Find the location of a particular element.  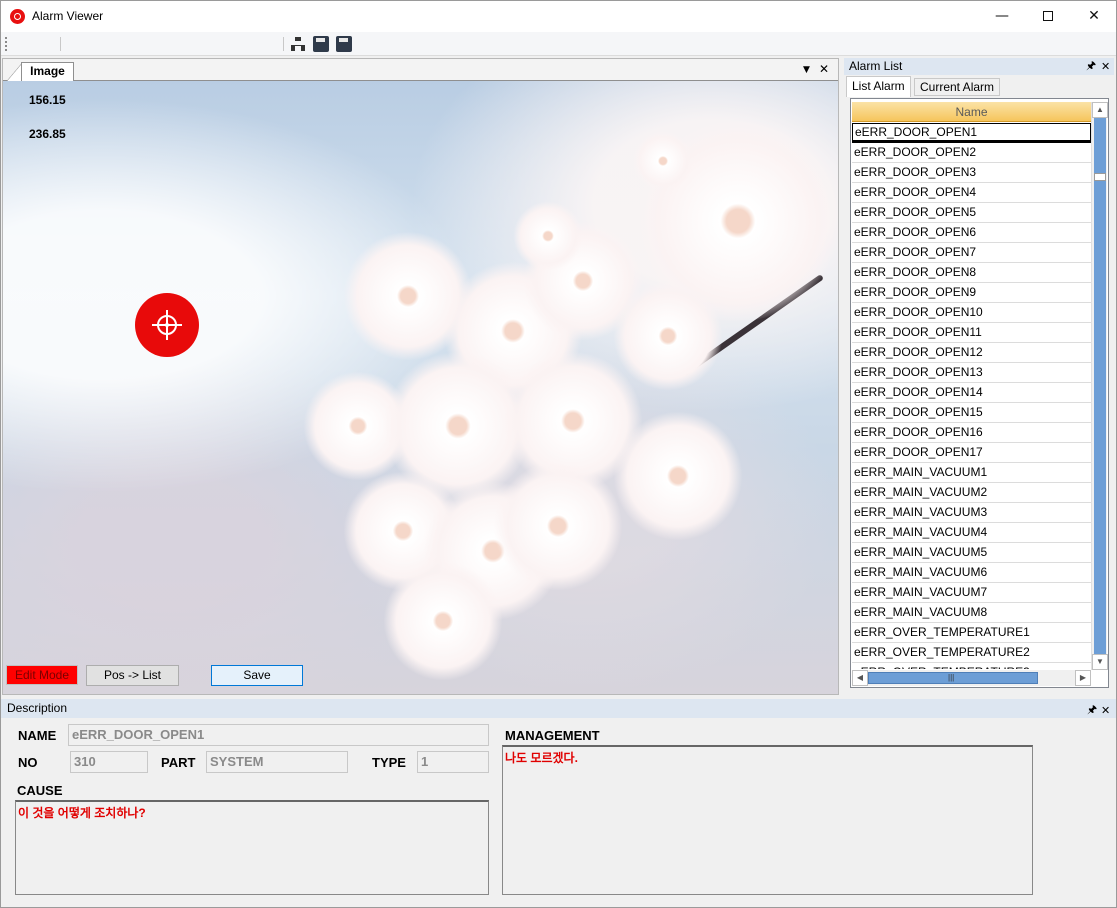

coord-x-readout: 156.15 is located at coordinates (47, 100).